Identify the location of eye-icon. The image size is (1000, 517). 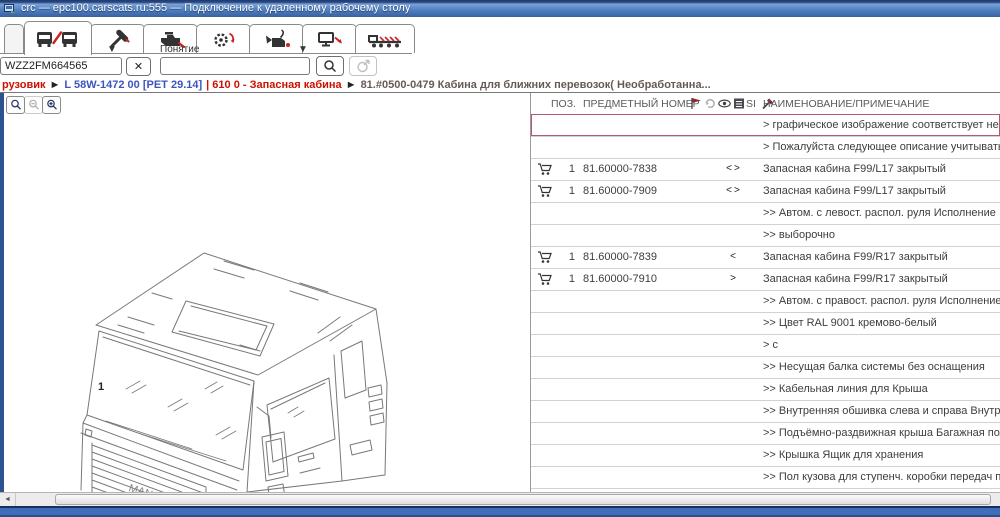
(724, 103).